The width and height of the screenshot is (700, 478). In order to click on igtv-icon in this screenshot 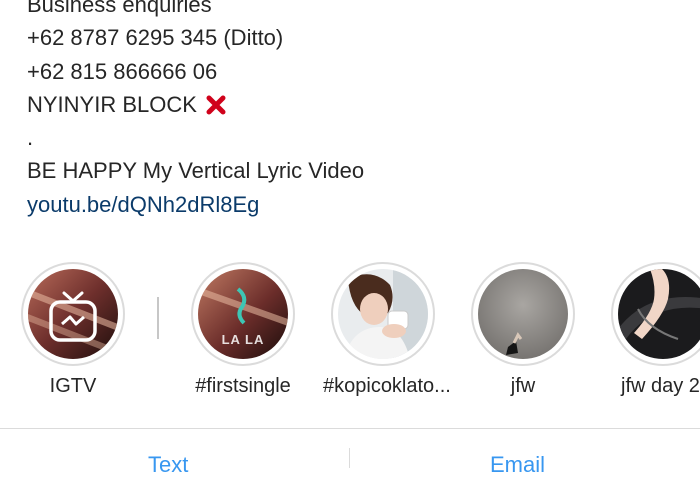, I will do `click(73, 319)`.